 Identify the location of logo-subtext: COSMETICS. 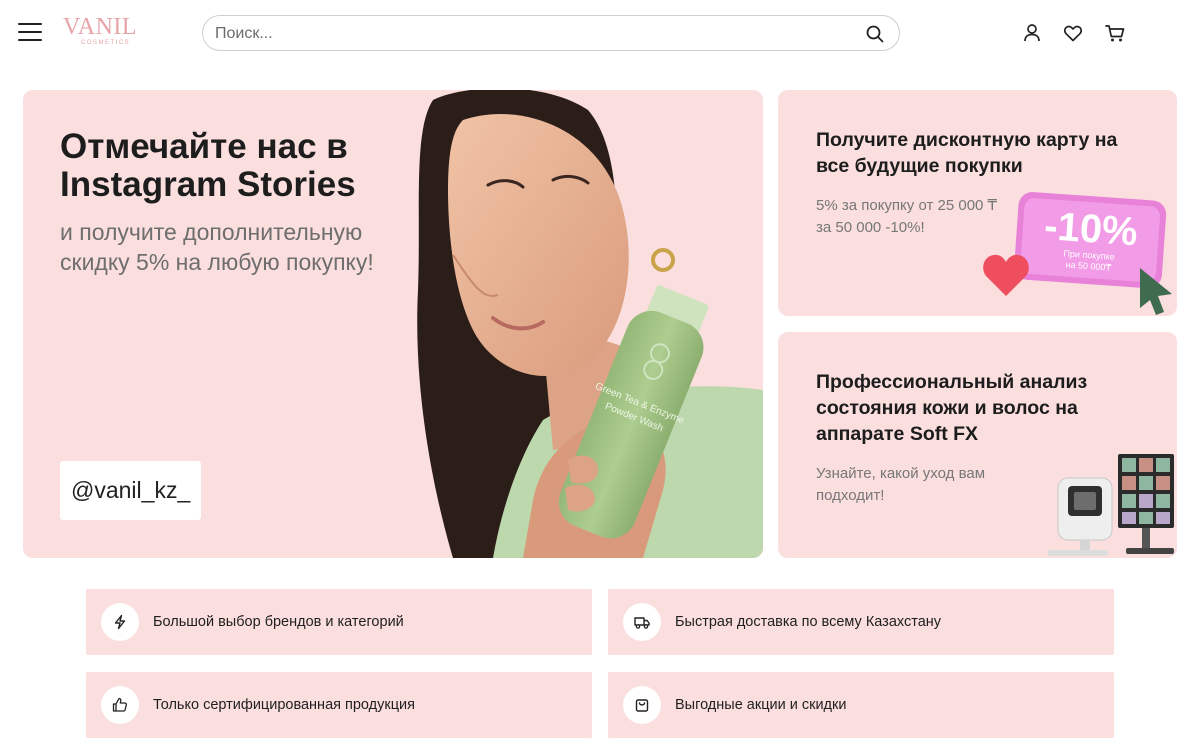
(106, 43).